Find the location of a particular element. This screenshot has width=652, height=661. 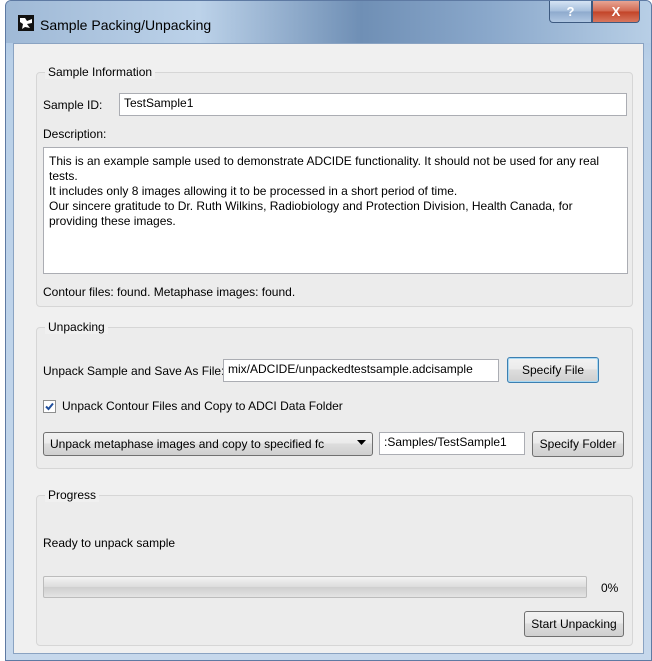

help-icon: ? is located at coordinates (570, 11).